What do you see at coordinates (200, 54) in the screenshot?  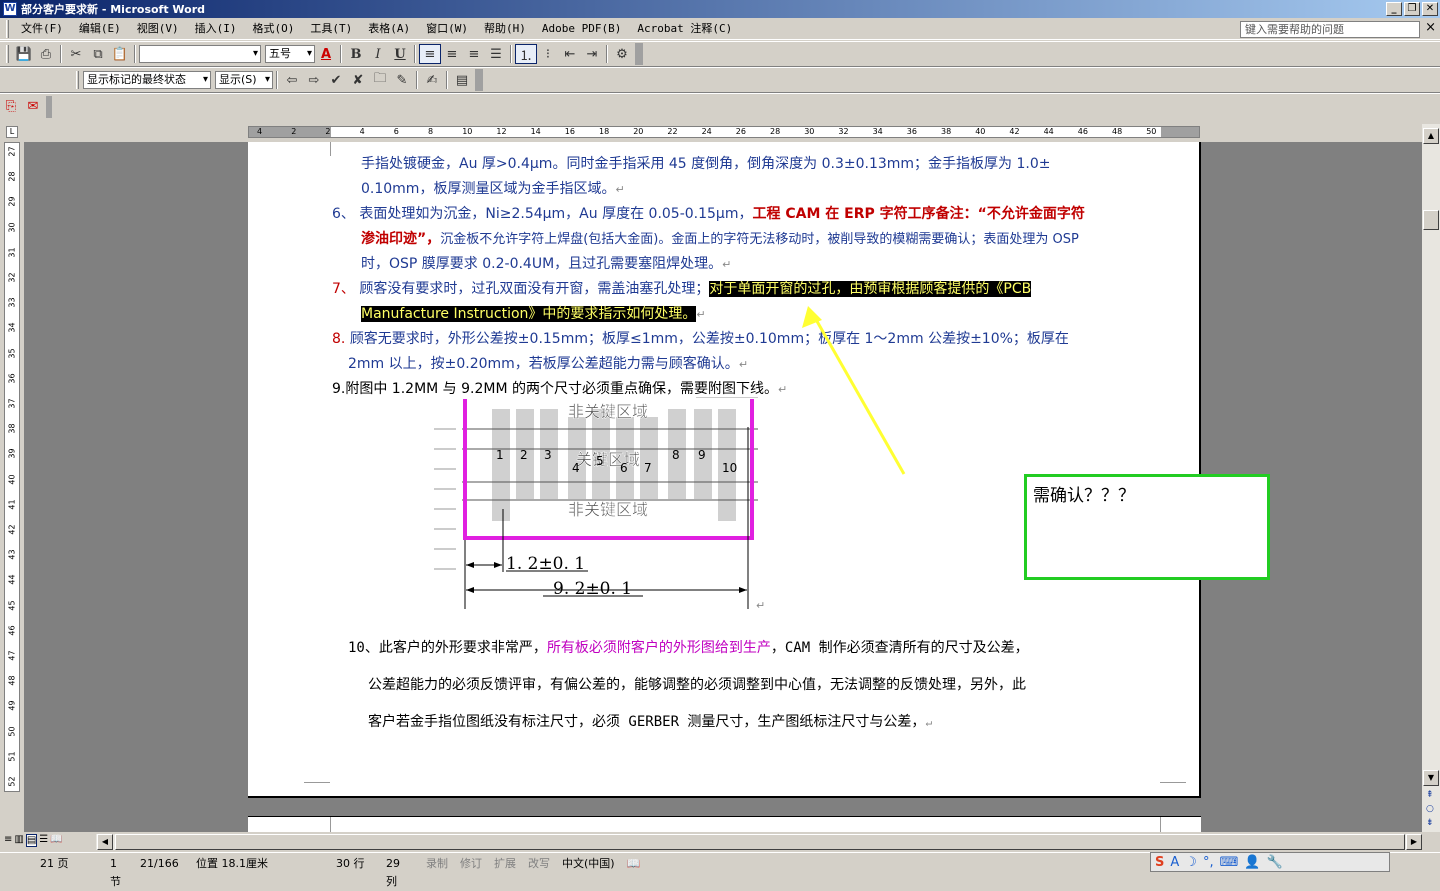 I see `font-name-select` at bounding box center [200, 54].